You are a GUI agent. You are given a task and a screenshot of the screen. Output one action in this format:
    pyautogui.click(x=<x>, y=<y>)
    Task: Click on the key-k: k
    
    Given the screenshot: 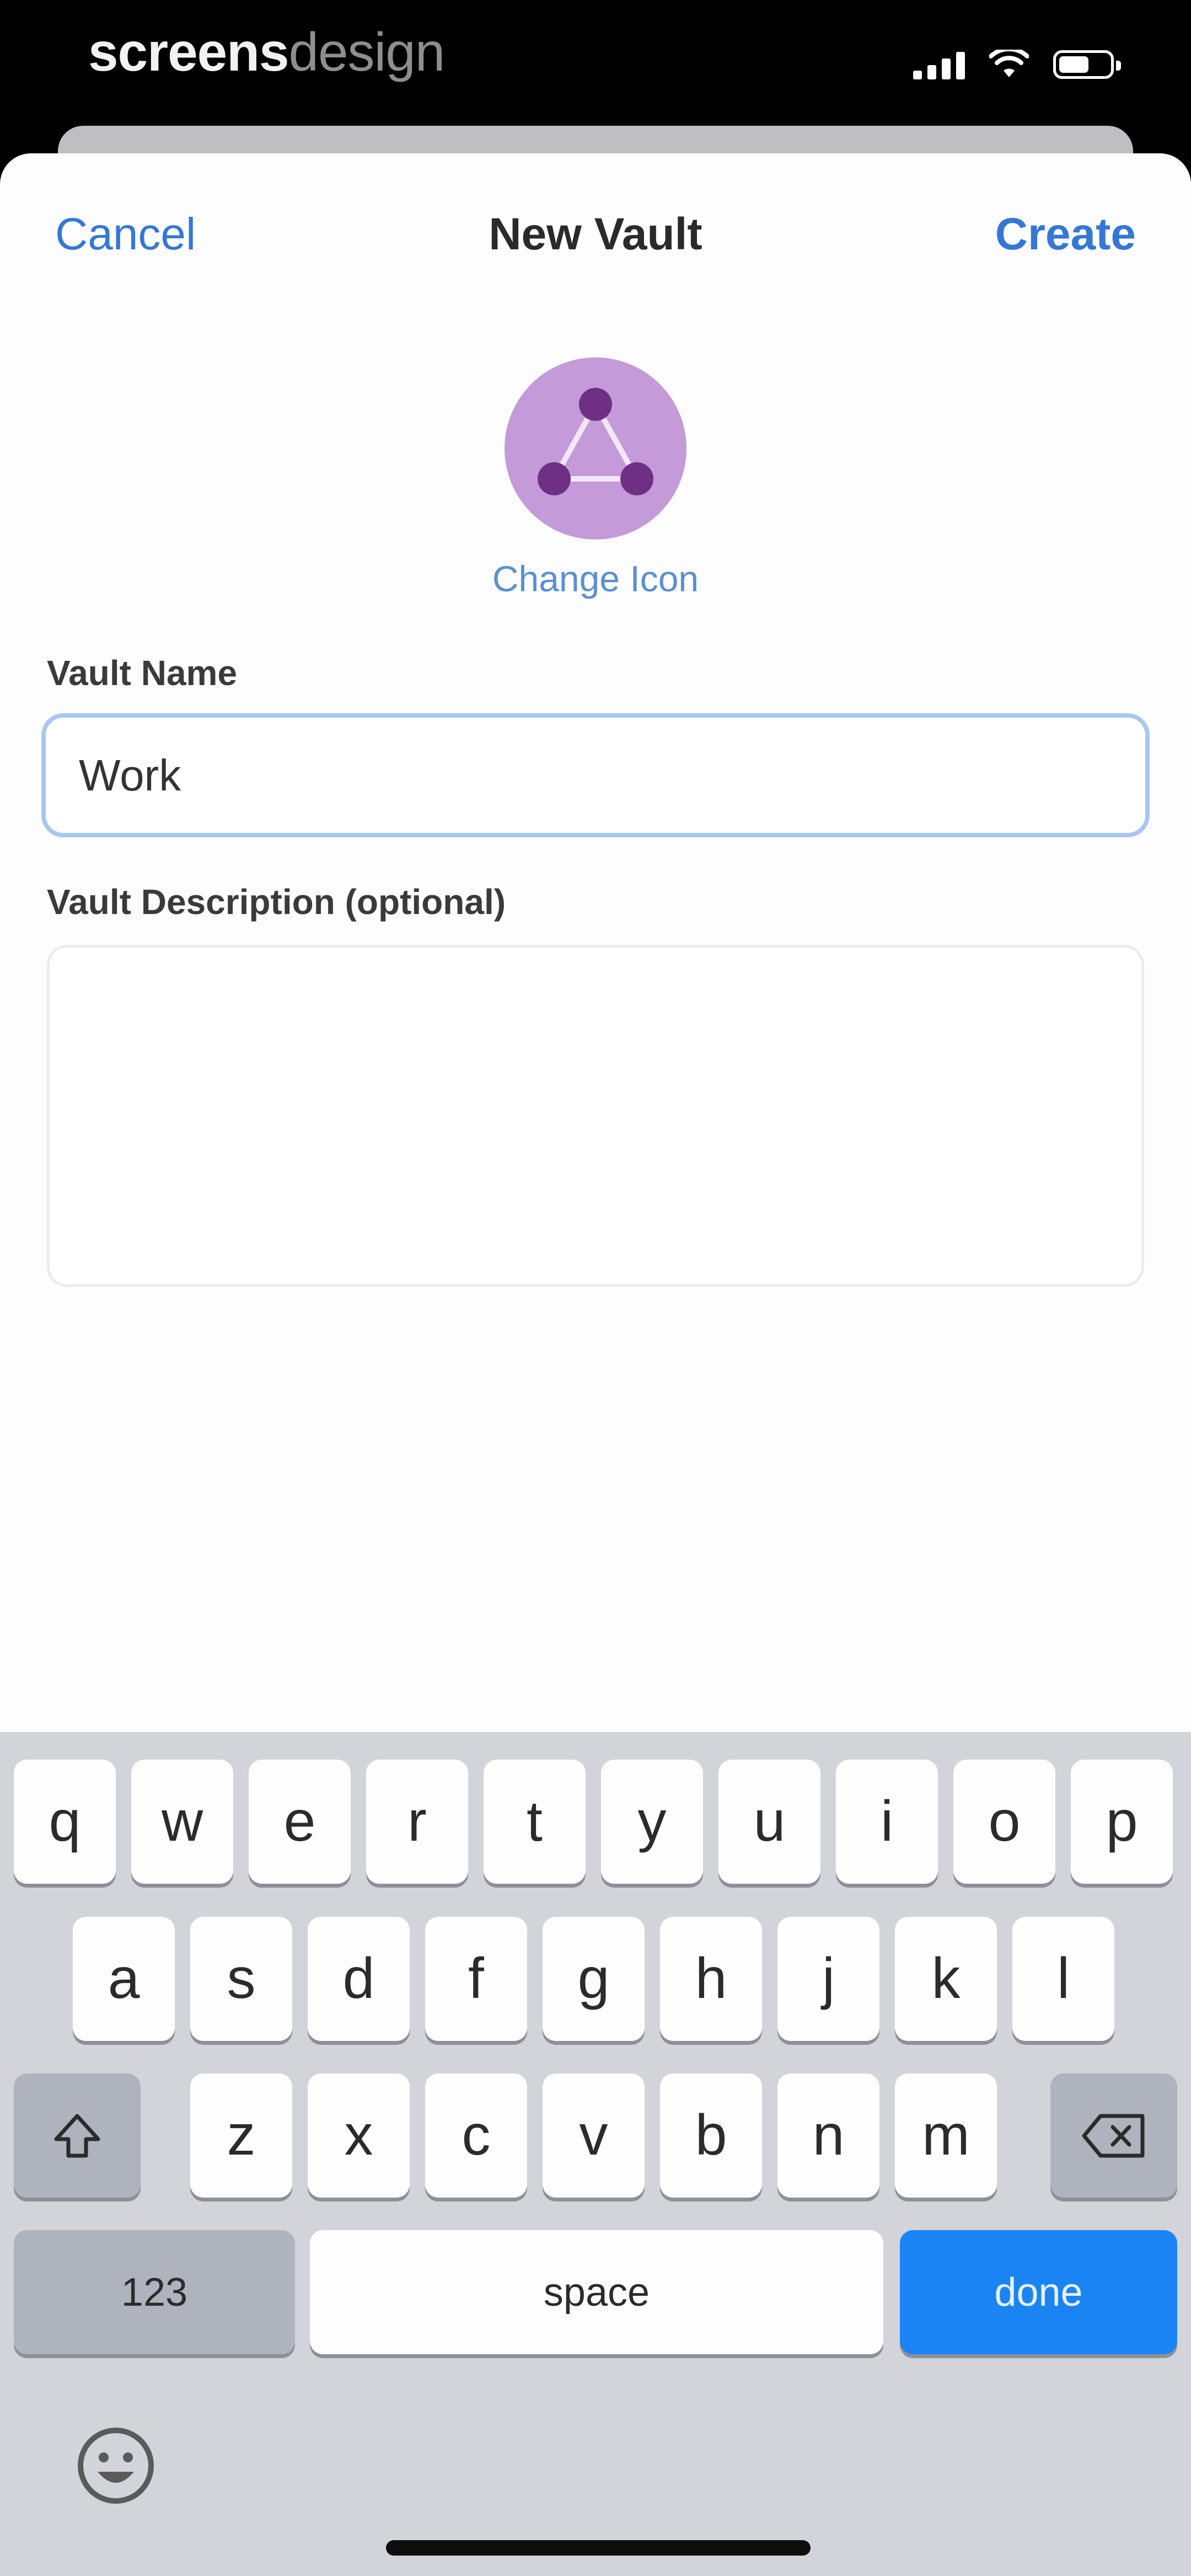 What is the action you would take?
    pyautogui.click(x=946, y=1979)
    